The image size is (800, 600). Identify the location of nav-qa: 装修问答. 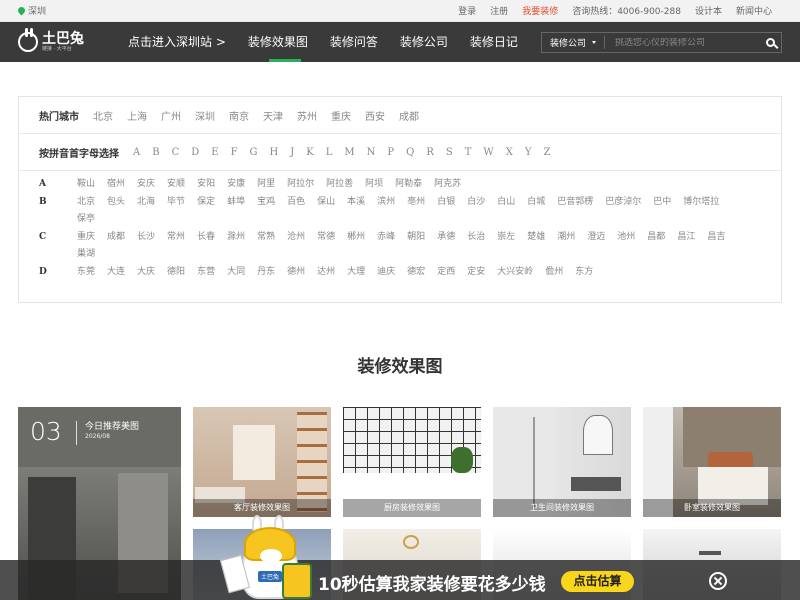
(354, 42).